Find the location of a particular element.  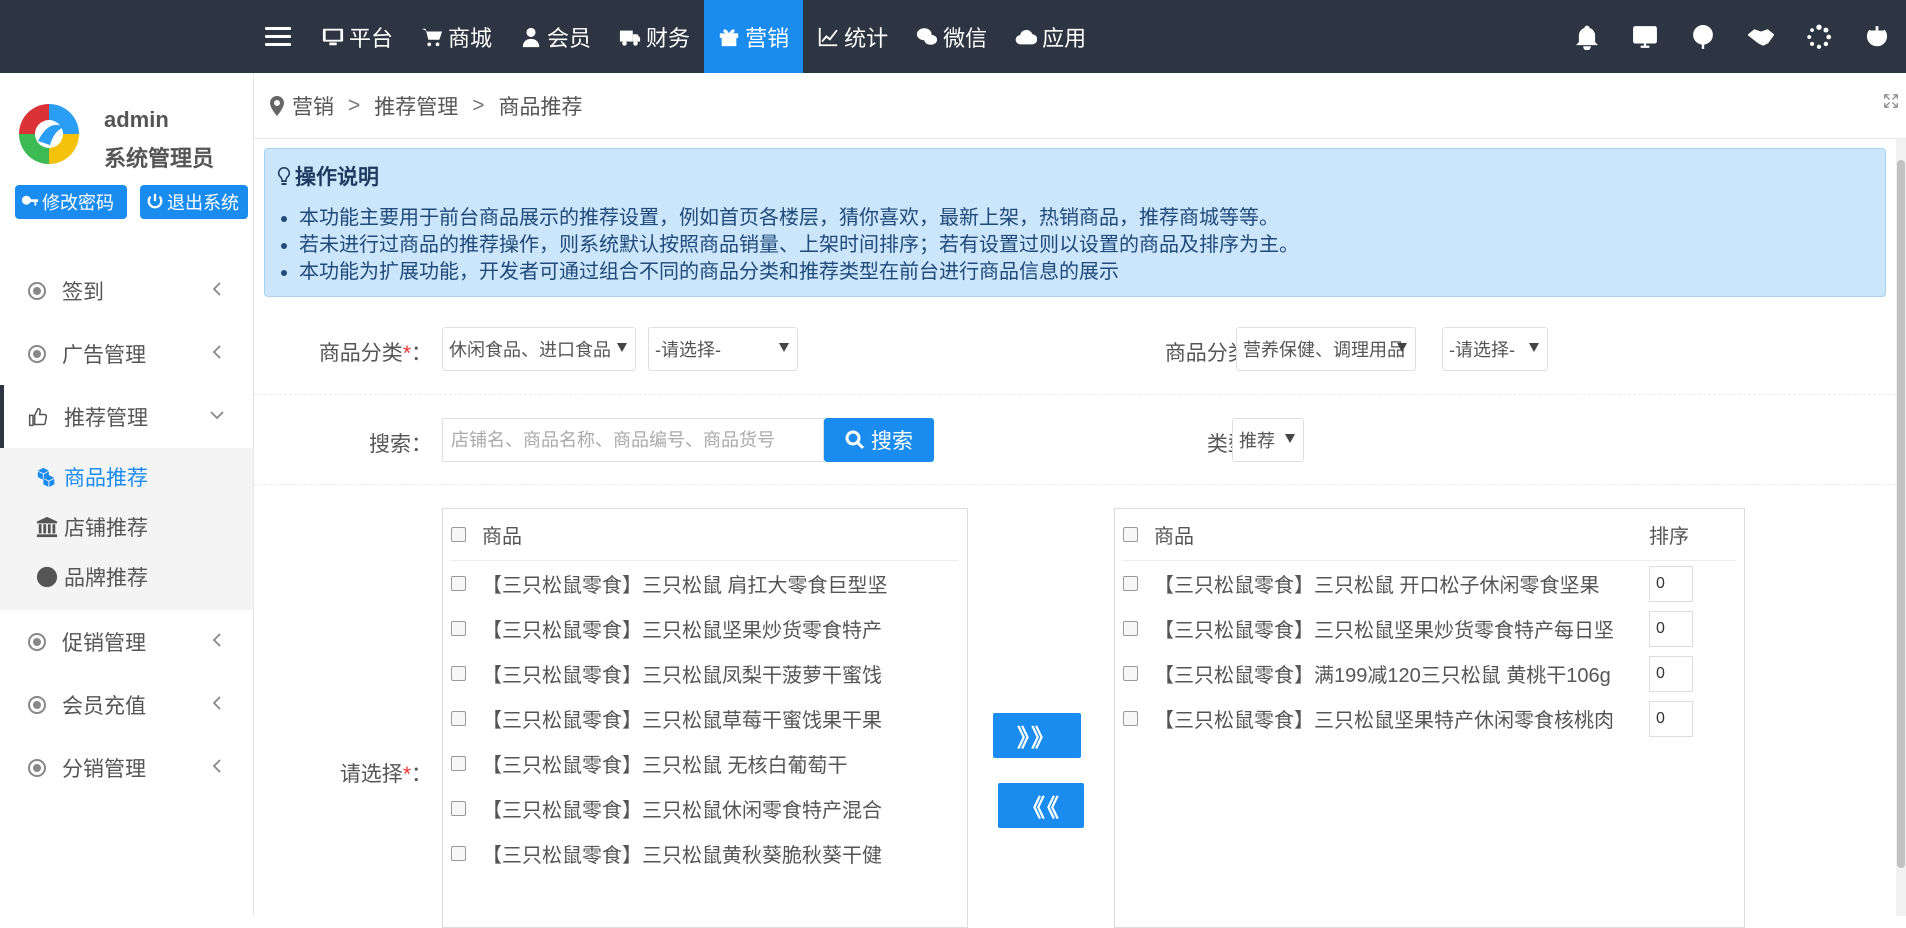

power-icon is located at coordinates (1877, 36).